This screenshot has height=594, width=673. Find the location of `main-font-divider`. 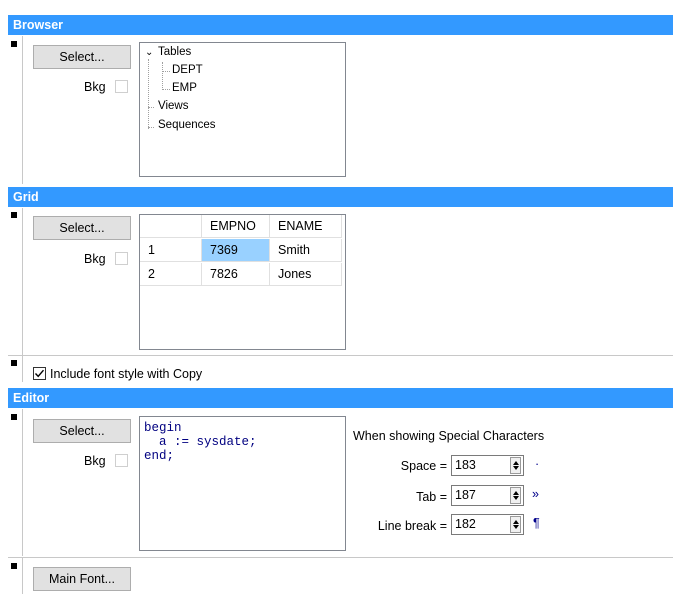

main-font-divider is located at coordinates (22, 576).